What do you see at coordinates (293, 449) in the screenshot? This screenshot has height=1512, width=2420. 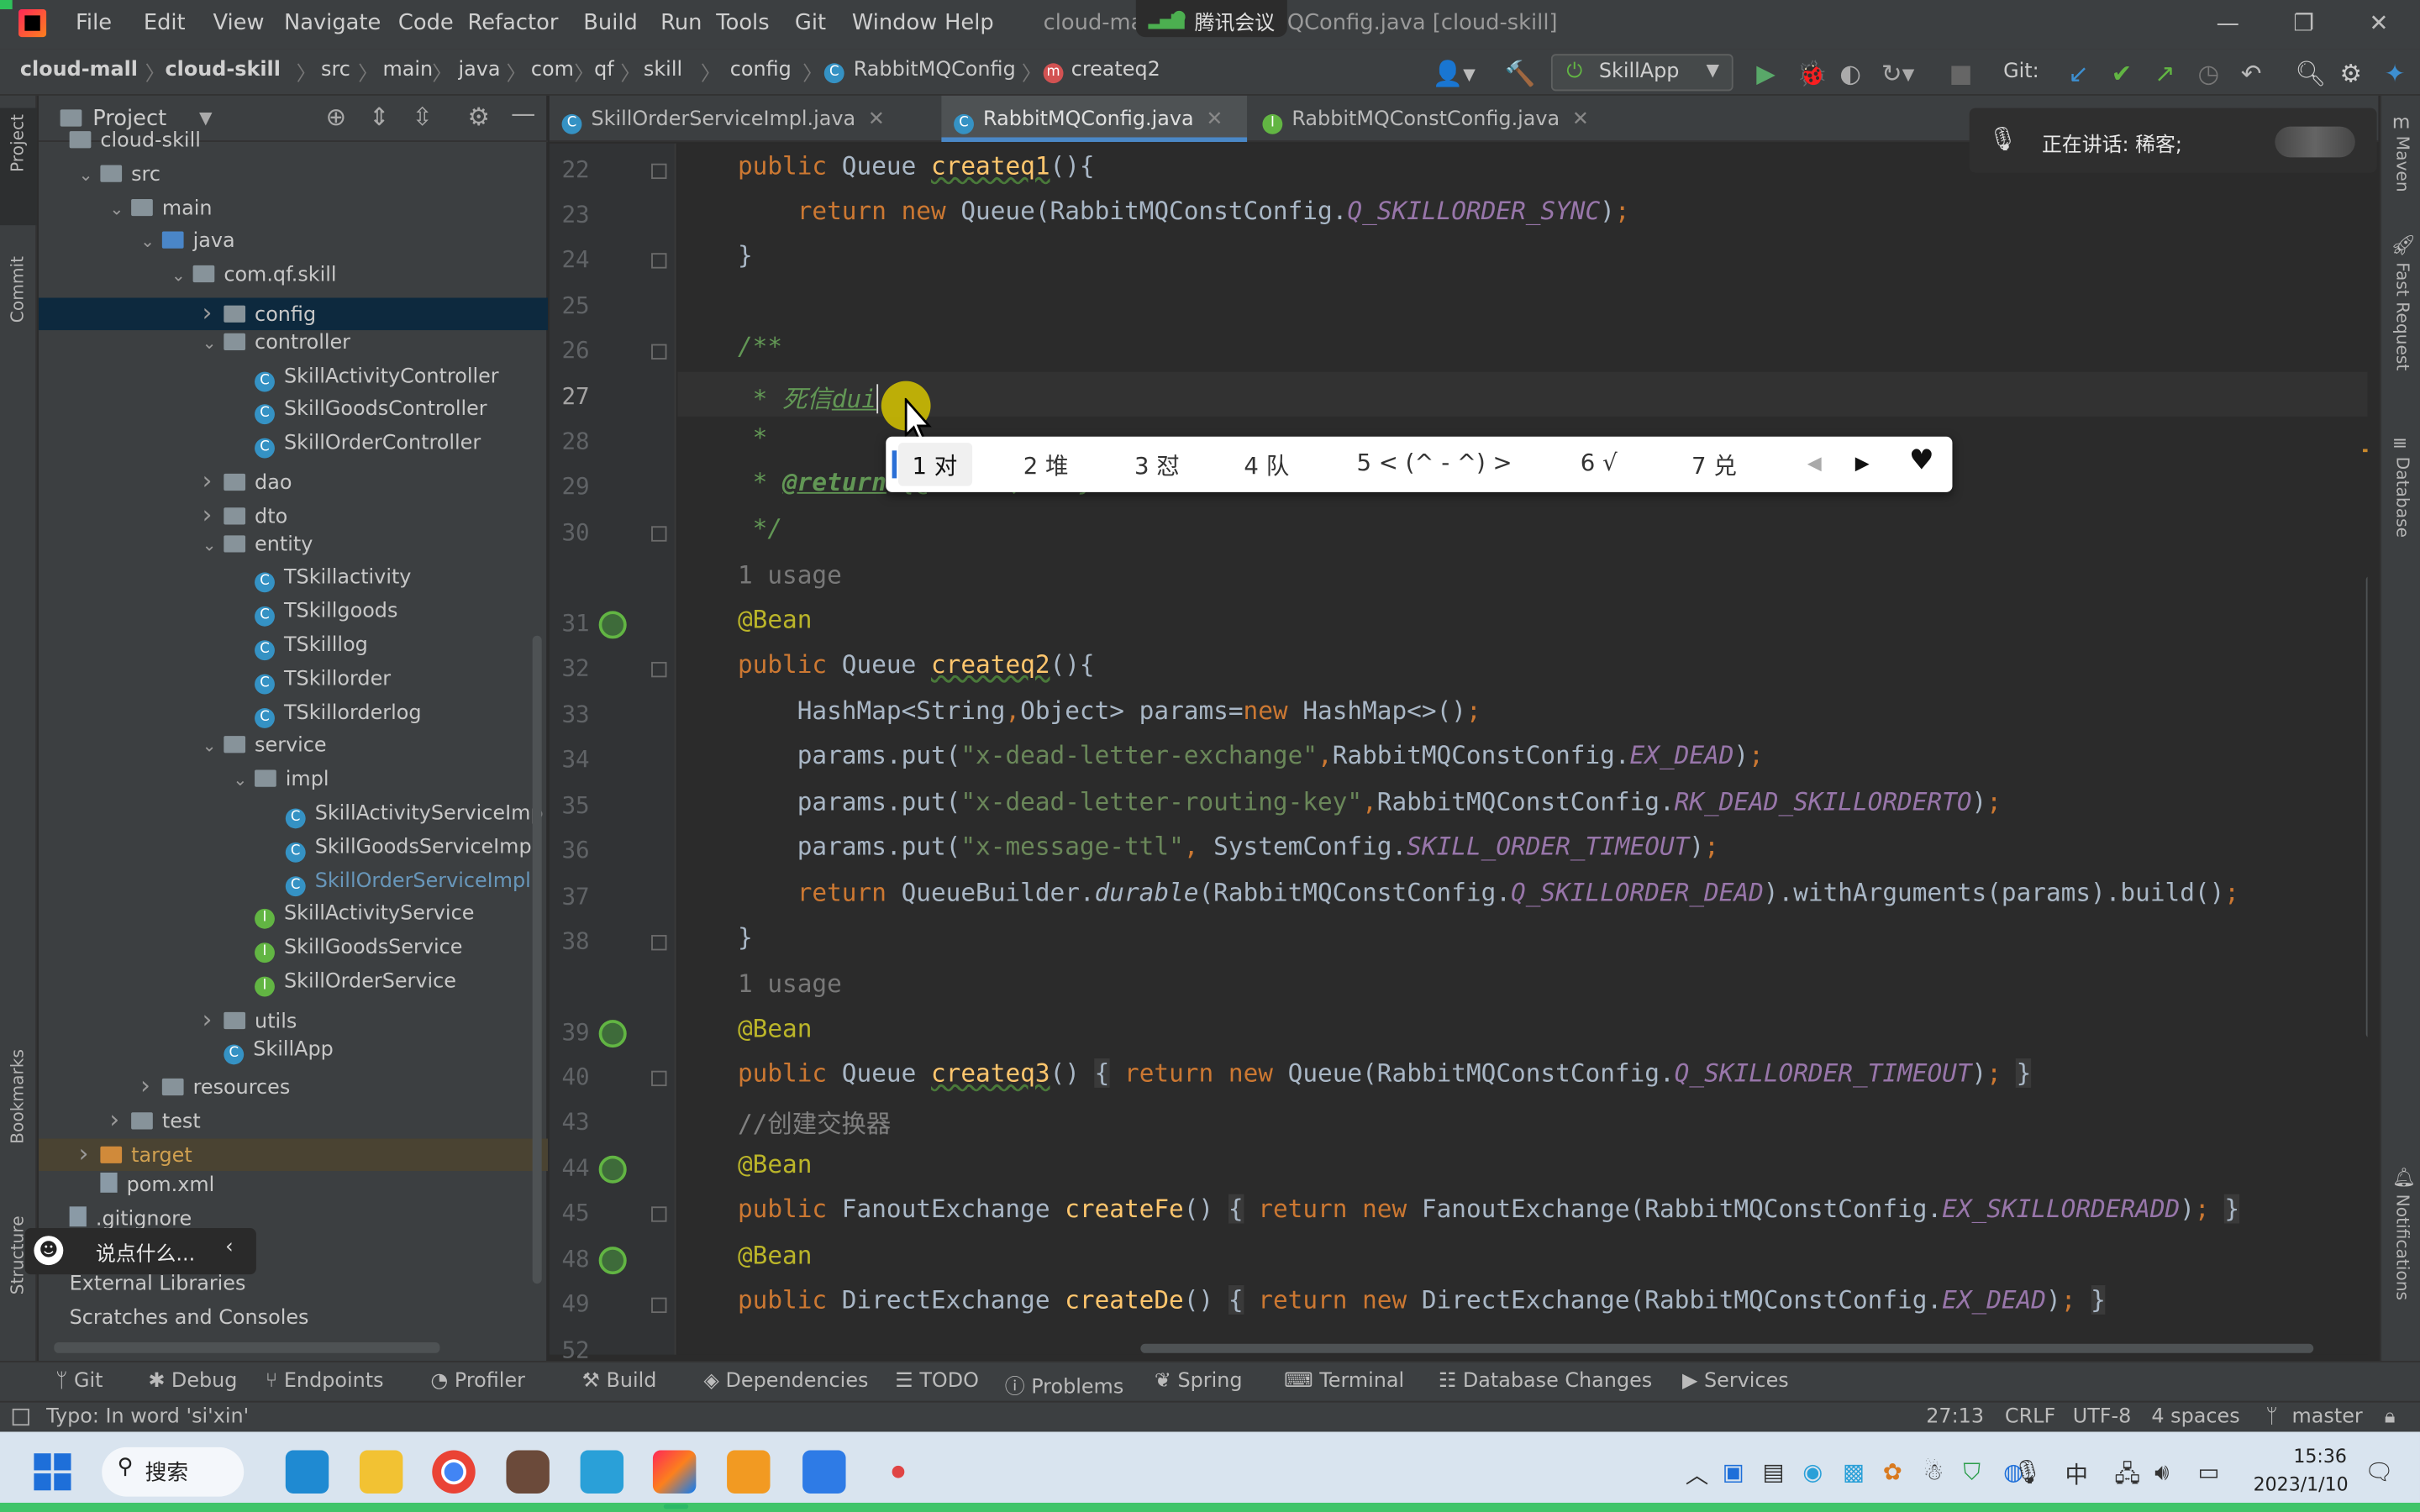 I see `tree-item: C SkillOrderController` at bounding box center [293, 449].